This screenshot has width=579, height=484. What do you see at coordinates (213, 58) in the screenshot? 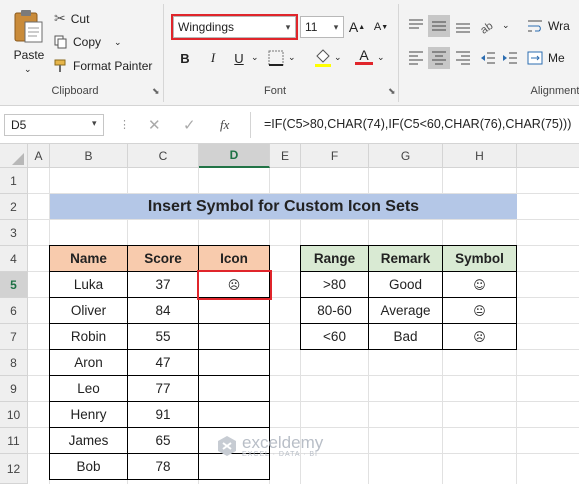
I see `italic-button: I` at bounding box center [213, 58].